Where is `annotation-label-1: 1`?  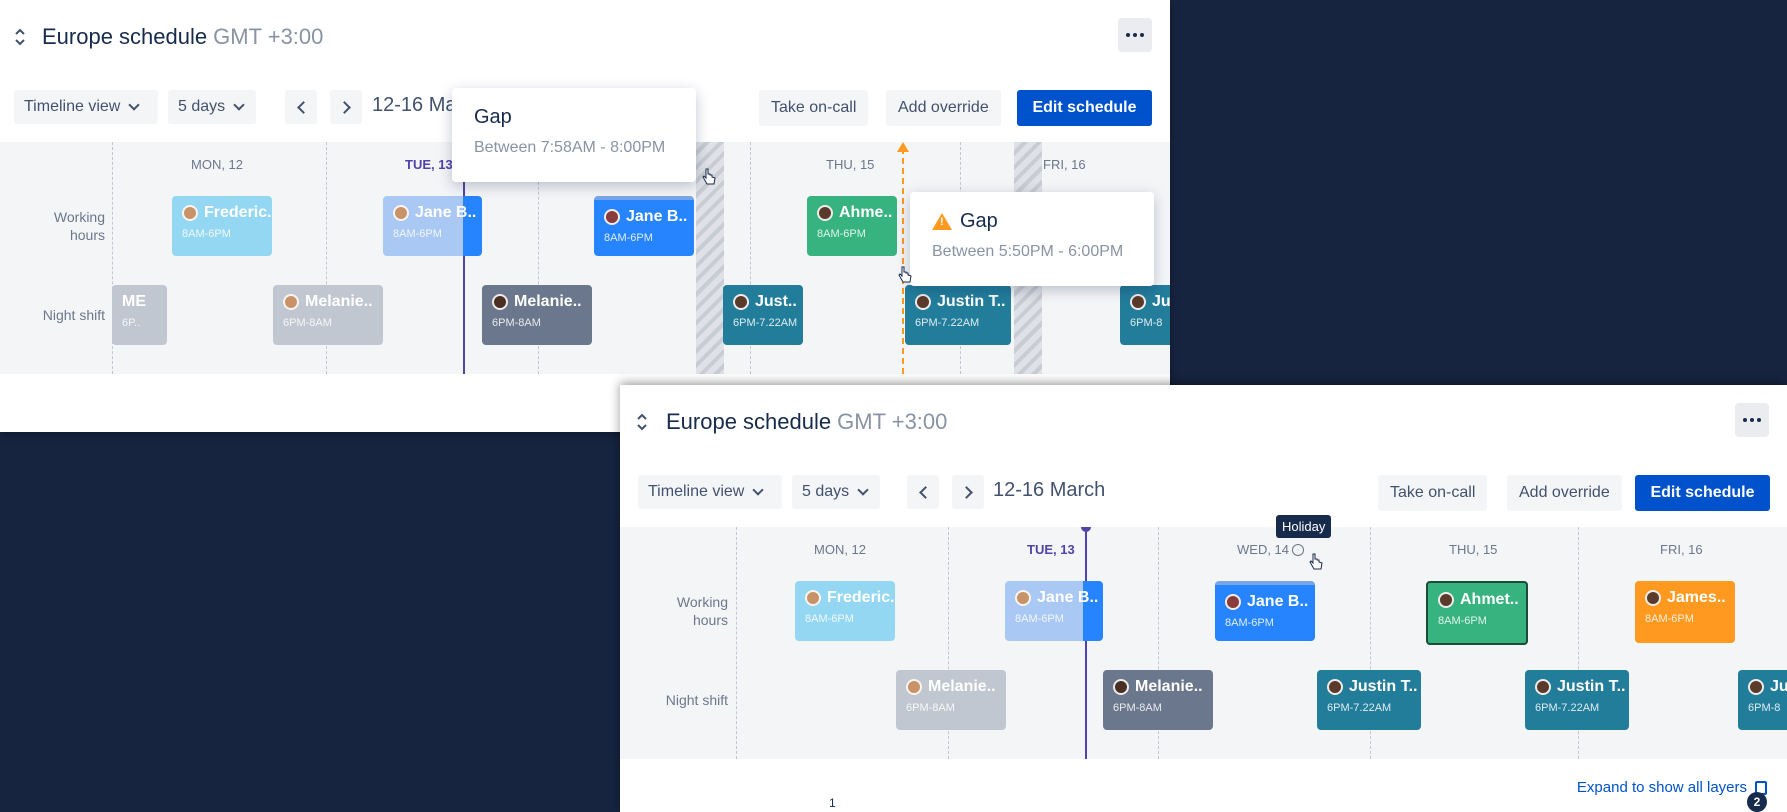 annotation-label-1: 1 is located at coordinates (832, 803).